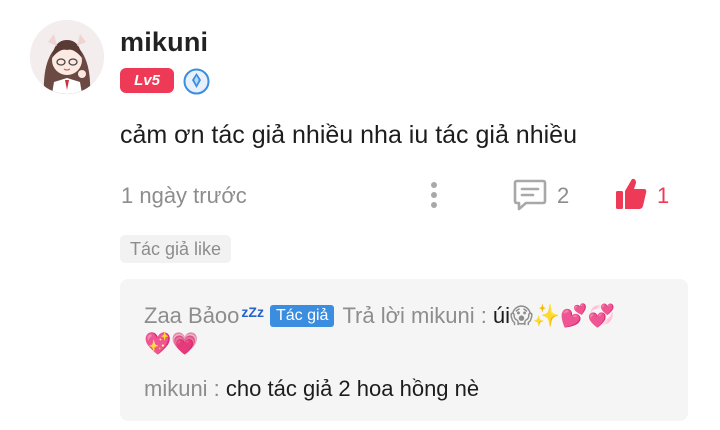 The height and width of the screenshot is (430, 720). I want to click on reply-icon, so click(530, 195).